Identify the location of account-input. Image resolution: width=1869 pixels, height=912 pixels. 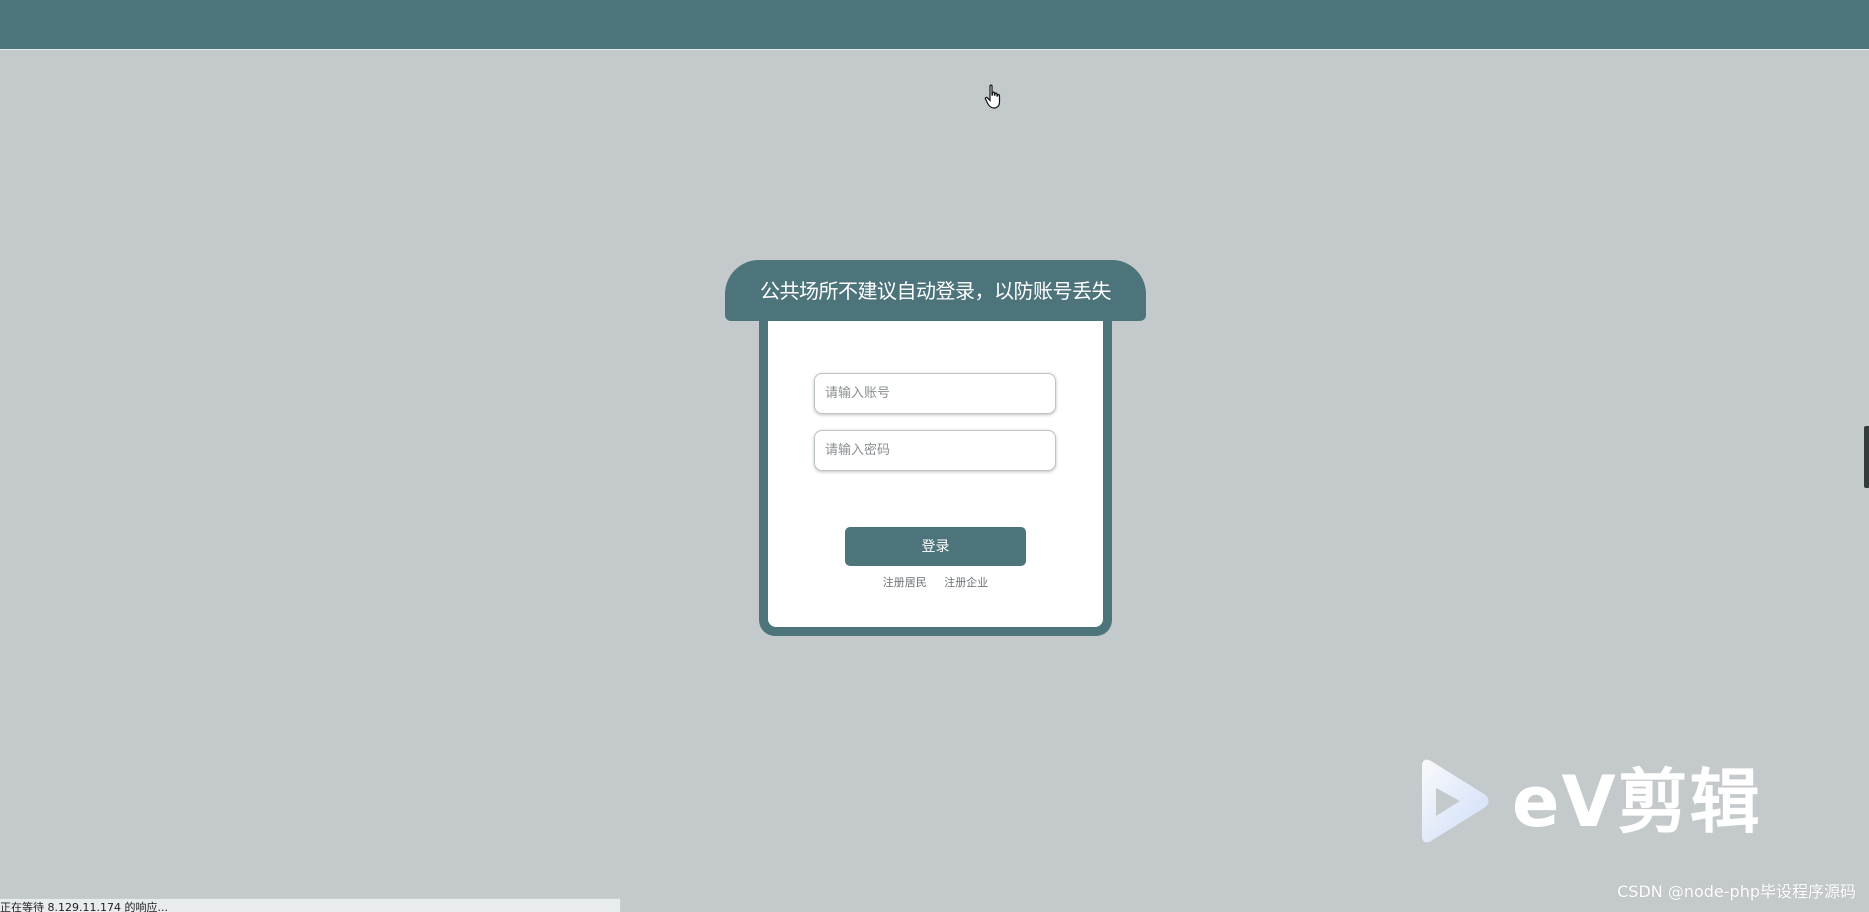
(935, 393).